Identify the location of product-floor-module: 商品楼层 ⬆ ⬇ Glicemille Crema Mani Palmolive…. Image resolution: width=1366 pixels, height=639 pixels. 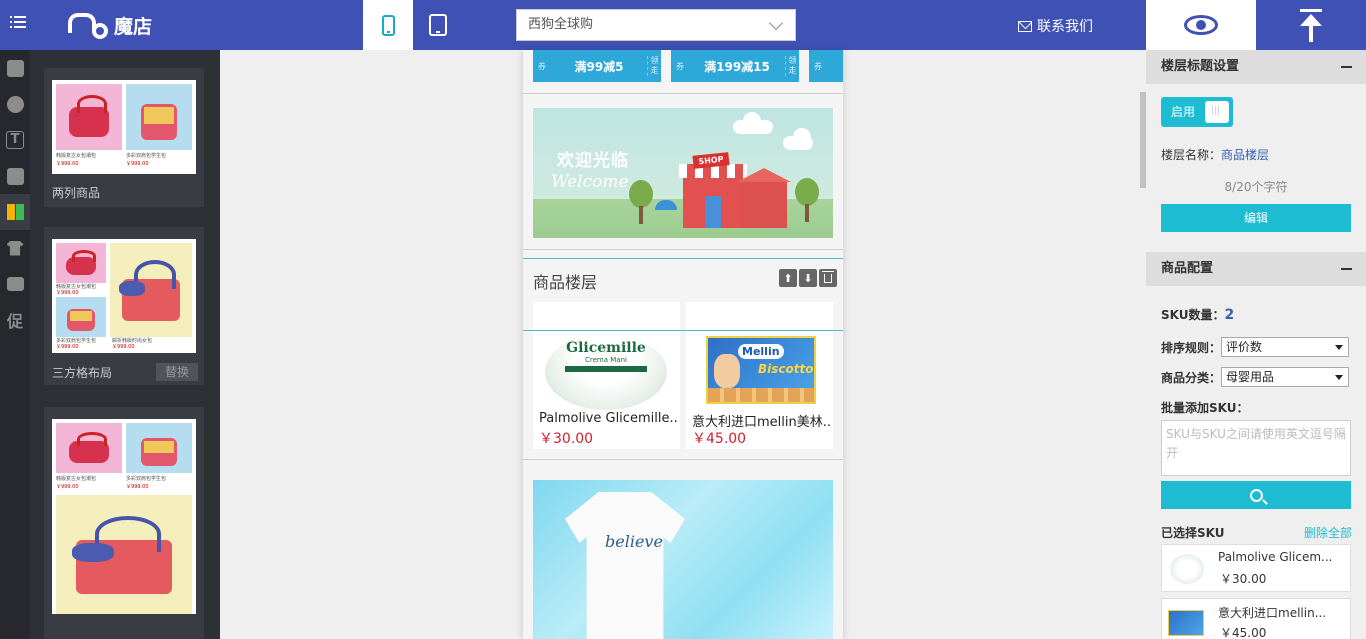
(683, 359).